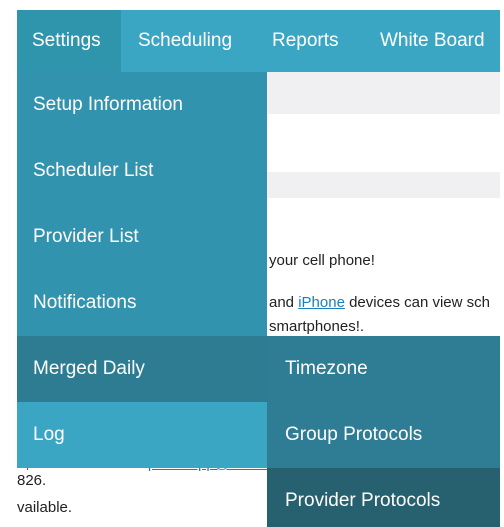  What do you see at coordinates (383, 369) in the screenshot?
I see `submenu-item-timezone: Timezone` at bounding box center [383, 369].